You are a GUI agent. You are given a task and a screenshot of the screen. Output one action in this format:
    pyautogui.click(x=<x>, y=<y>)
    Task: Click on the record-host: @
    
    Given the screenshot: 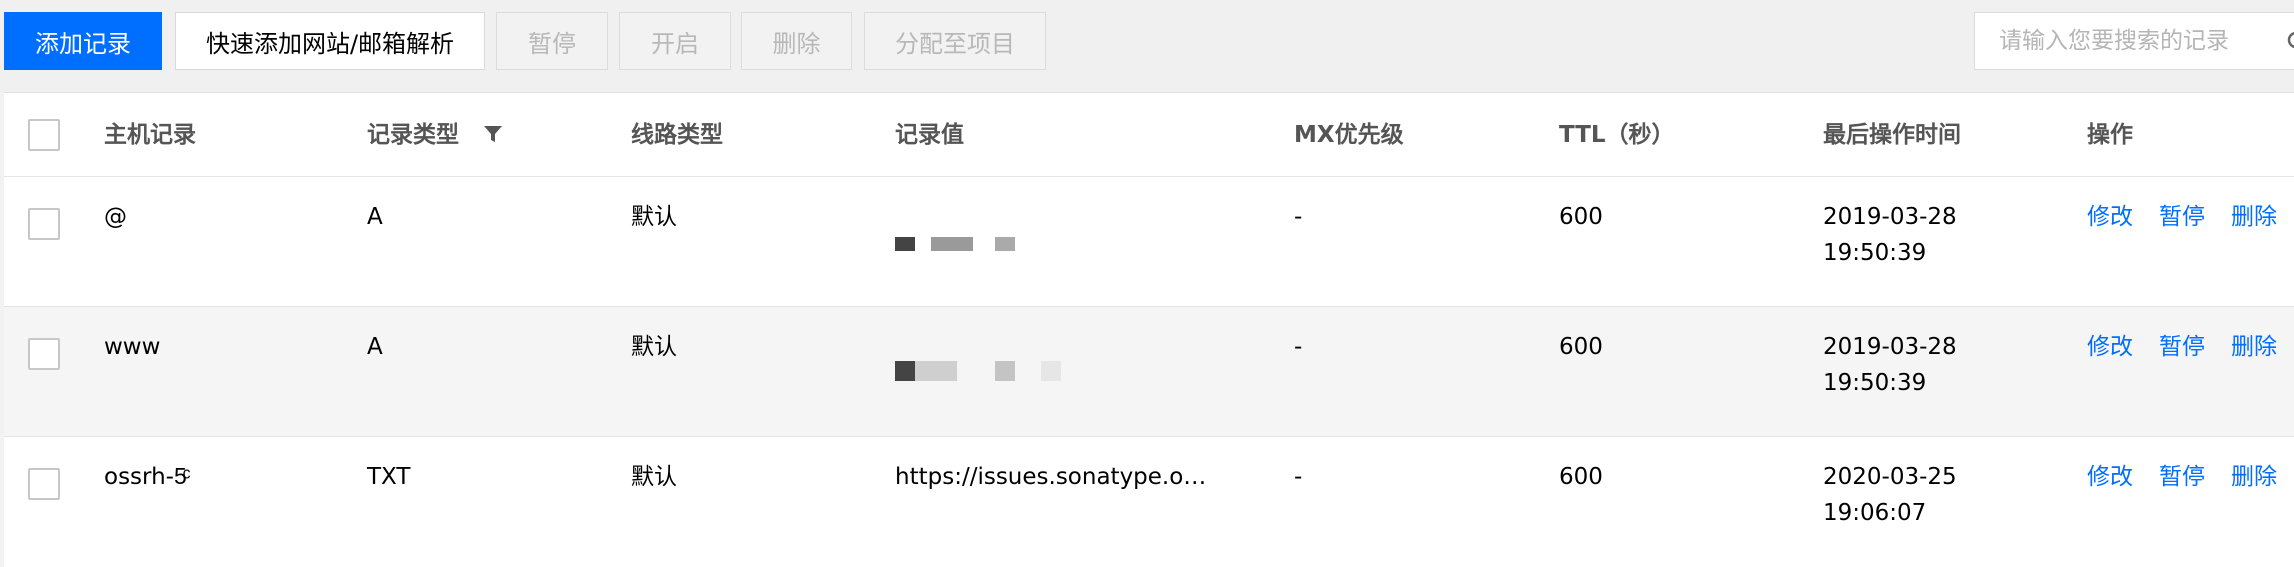 What is the action you would take?
    pyautogui.click(x=115, y=217)
    